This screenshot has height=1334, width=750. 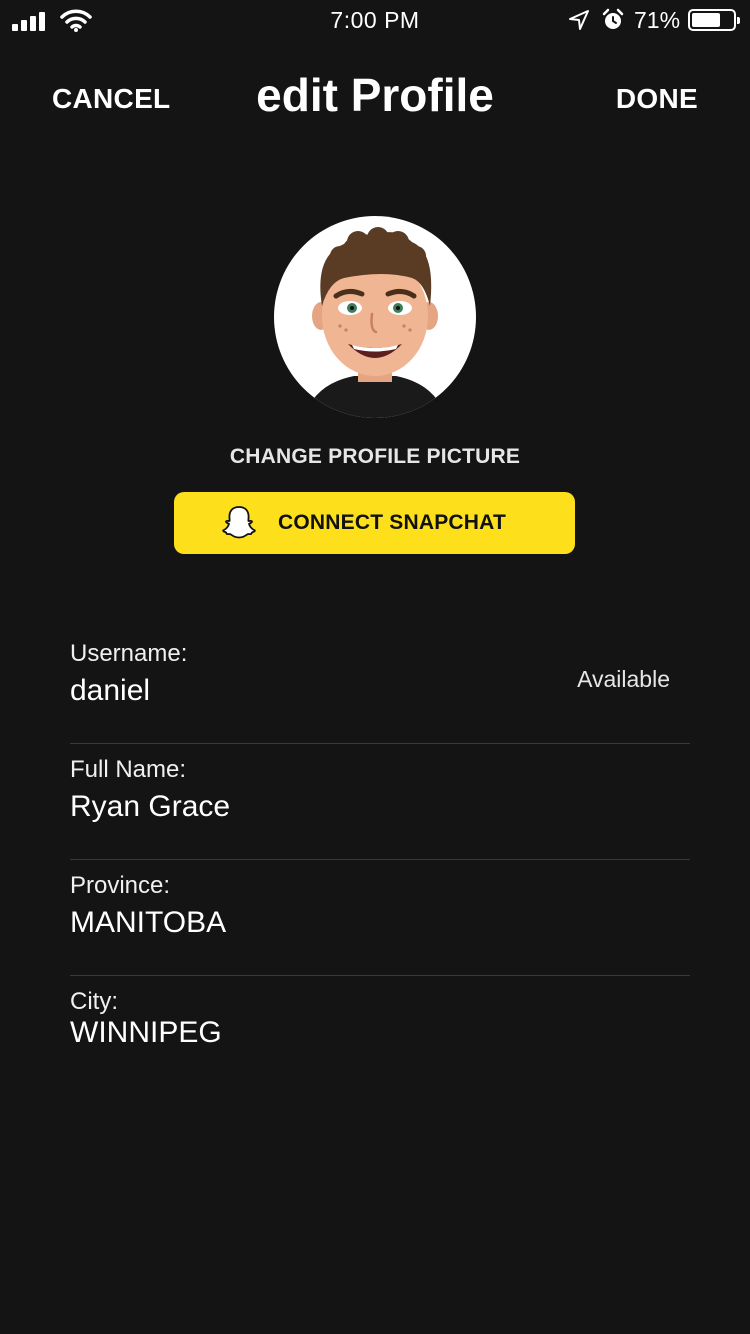 What do you see at coordinates (375, 457) in the screenshot?
I see `change-profile-picture-button: CHANGE PROFILE PICTURE` at bounding box center [375, 457].